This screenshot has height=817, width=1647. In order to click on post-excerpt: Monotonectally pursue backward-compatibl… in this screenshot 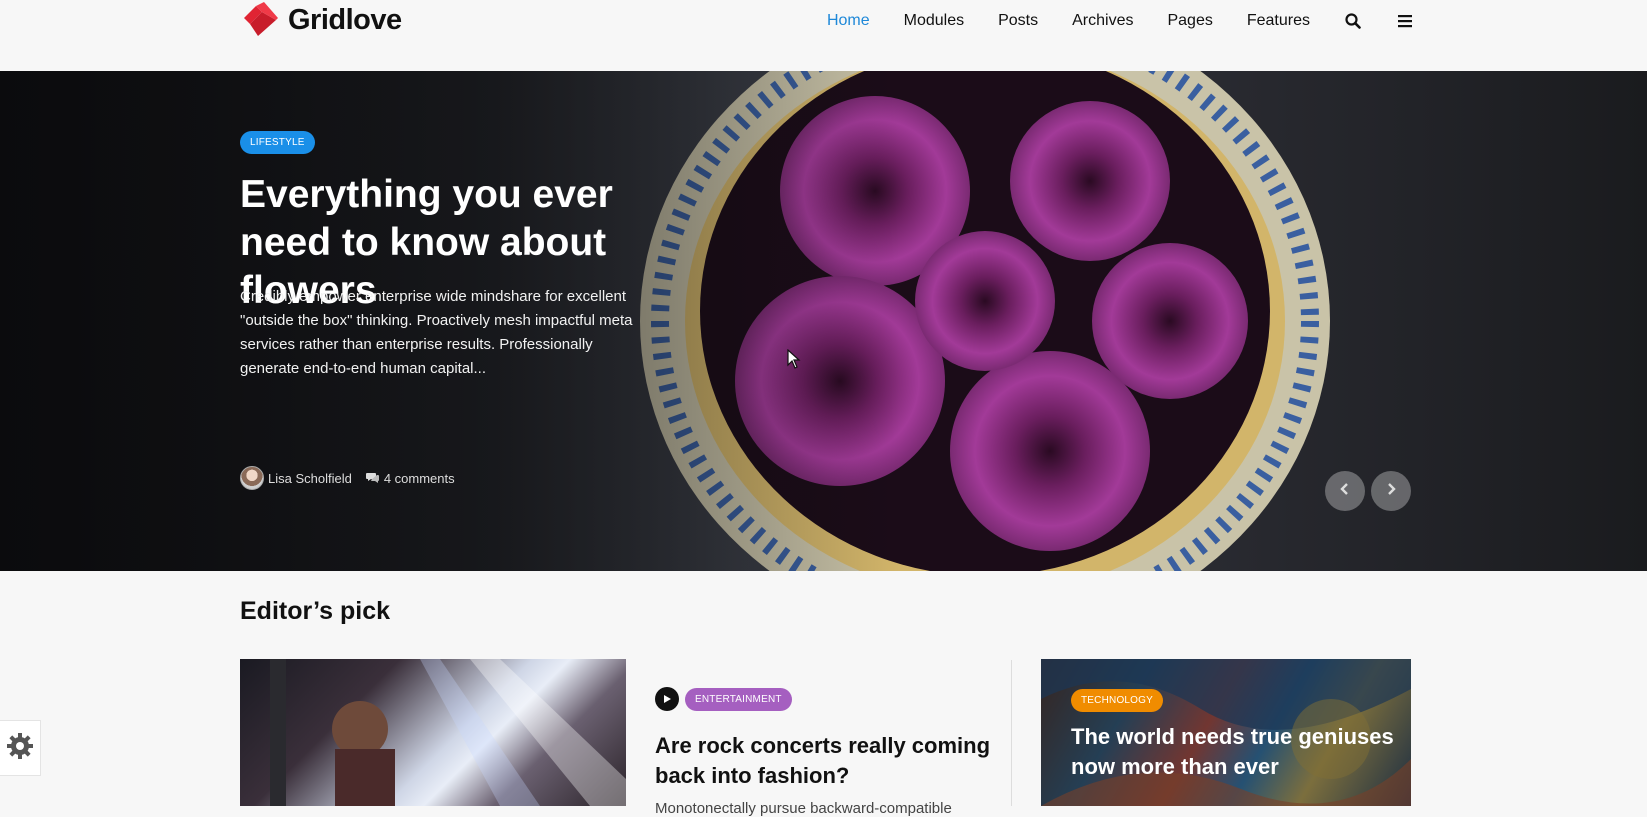, I will do `click(803, 808)`.